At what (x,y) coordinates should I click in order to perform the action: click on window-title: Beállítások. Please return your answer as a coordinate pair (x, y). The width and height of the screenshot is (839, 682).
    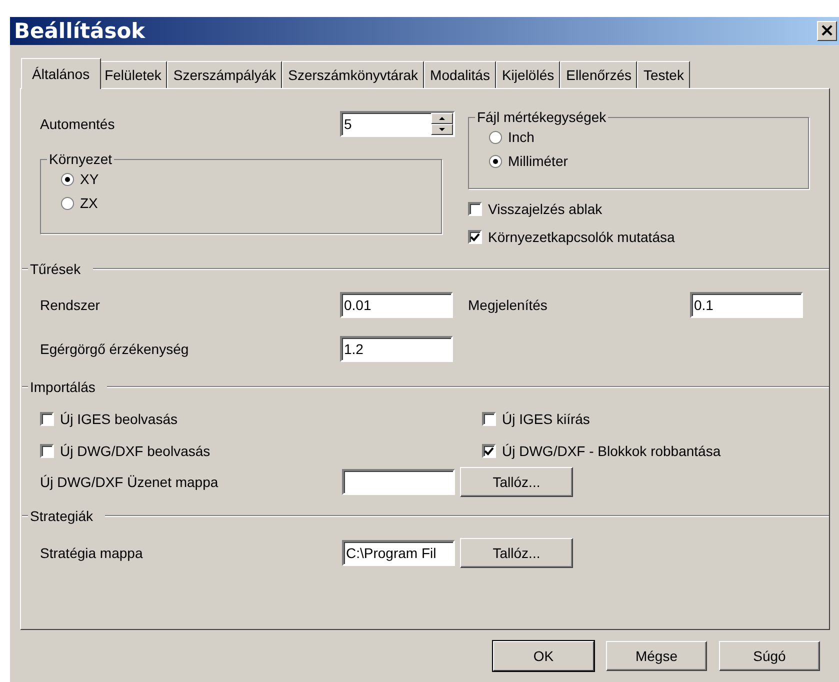
    Looking at the image, I should click on (80, 31).